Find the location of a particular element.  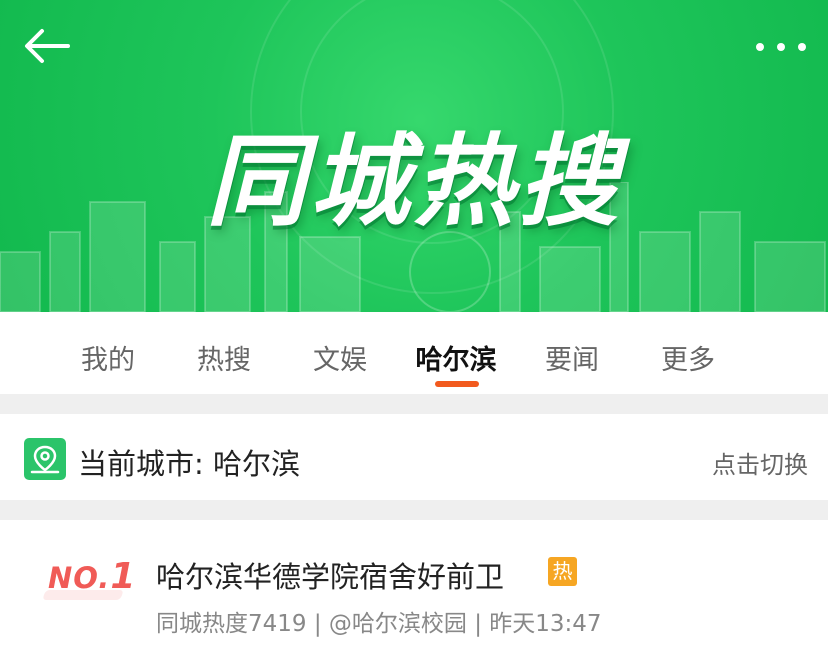

arrow-left-icon is located at coordinates (47, 46).